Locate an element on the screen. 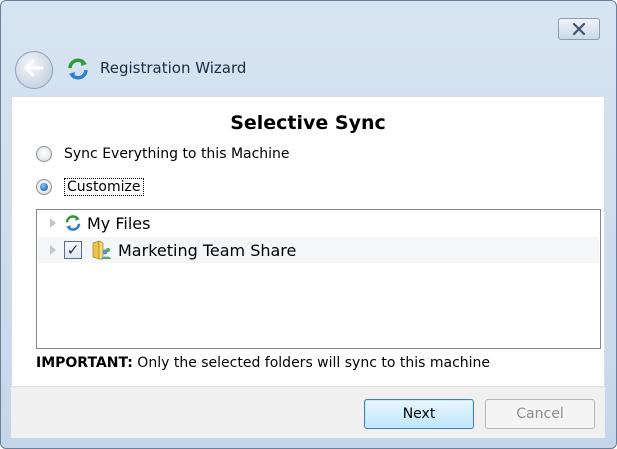  radio-customize is located at coordinates (44, 187).